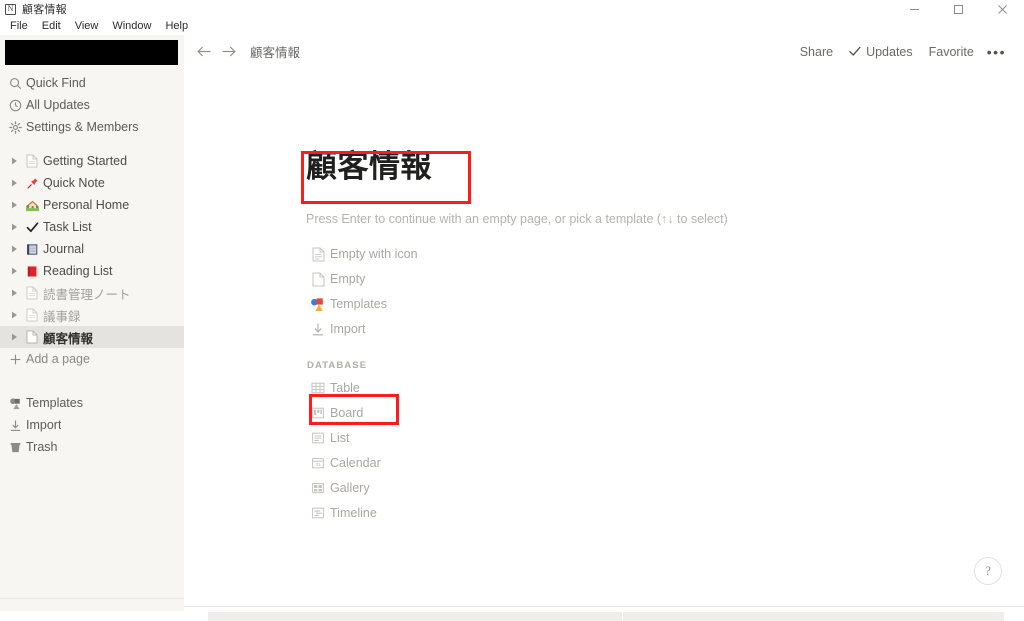 The width and height of the screenshot is (1024, 621). I want to click on menu-help: Help, so click(176, 26).